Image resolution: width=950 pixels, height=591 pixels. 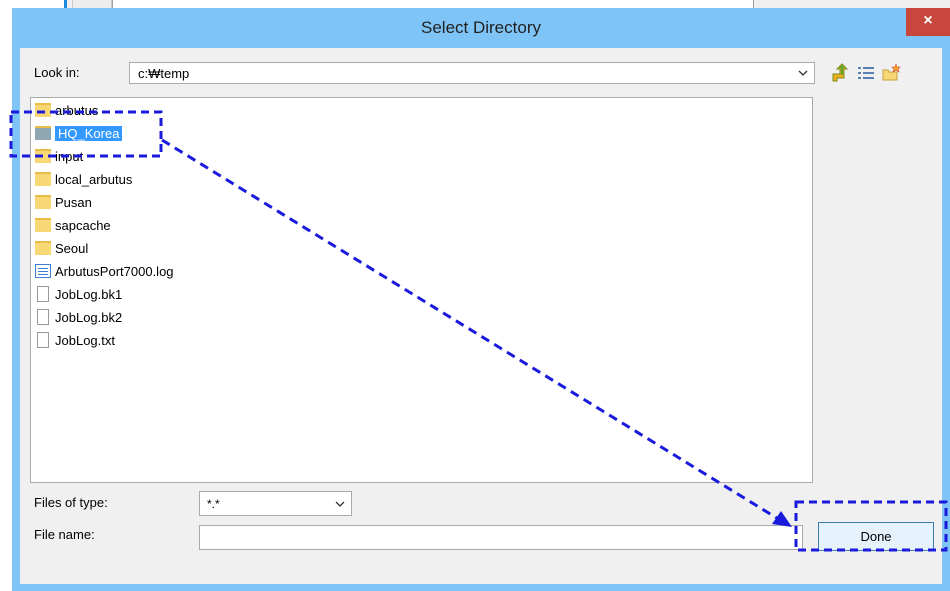 I want to click on file-name: arbutus, so click(x=77, y=110).